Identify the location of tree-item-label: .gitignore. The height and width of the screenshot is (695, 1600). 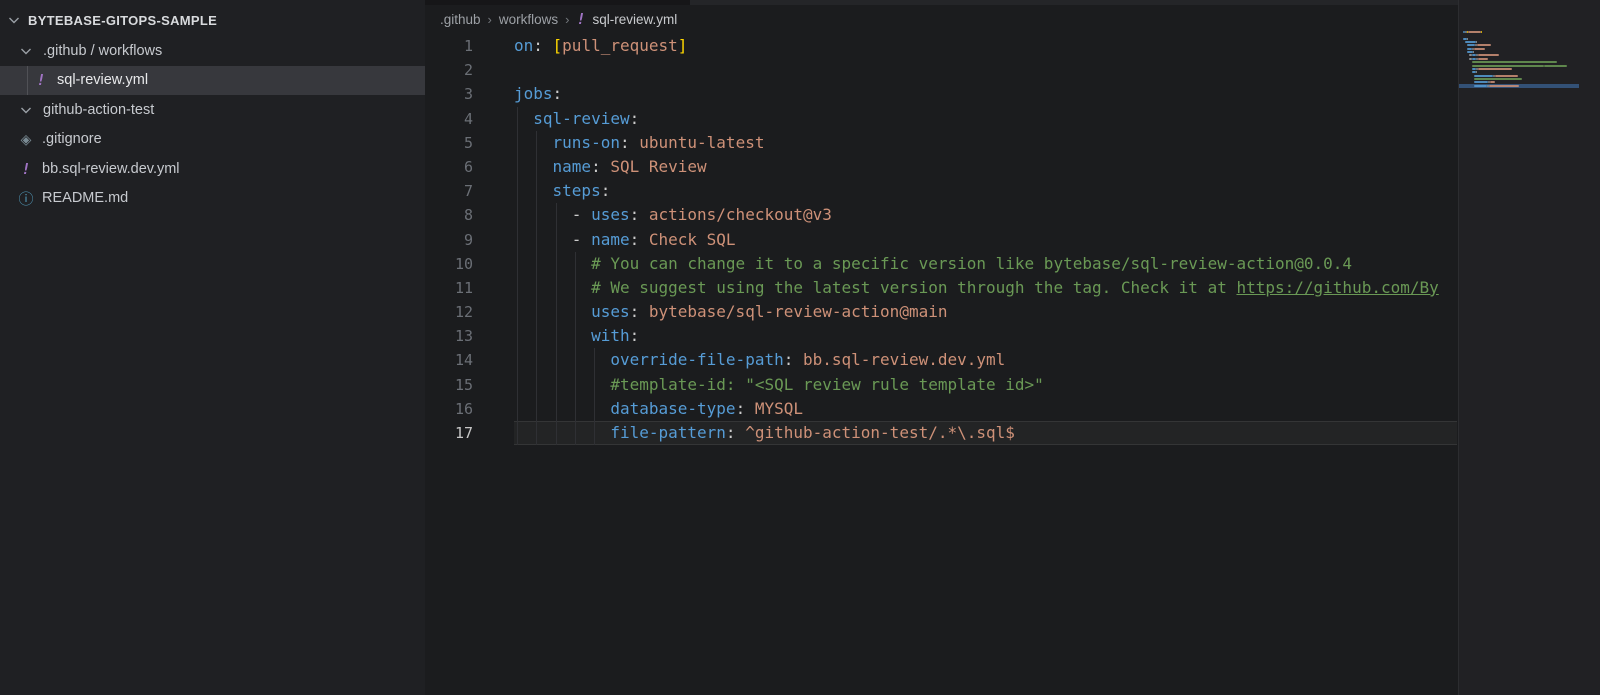
(72, 139).